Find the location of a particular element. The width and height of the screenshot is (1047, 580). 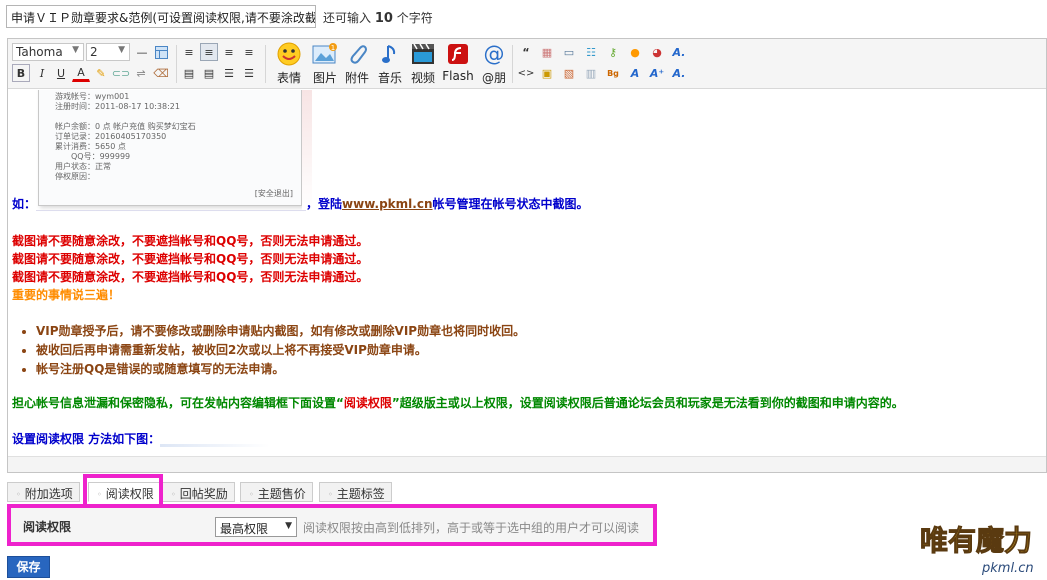

list-item: 被收回后再申请需重新发帖，被收回2次或以上将不再接受VIP勋章申请。 is located at coordinates (280, 350).